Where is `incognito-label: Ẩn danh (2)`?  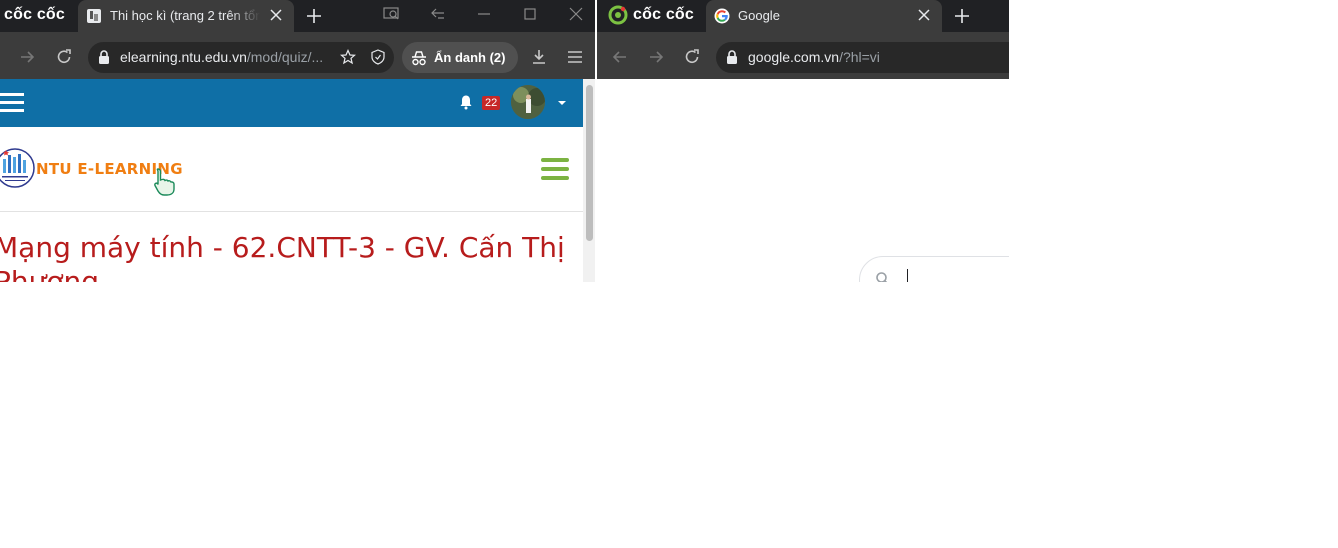
incognito-label: Ẩn danh (2) is located at coordinates (470, 57).